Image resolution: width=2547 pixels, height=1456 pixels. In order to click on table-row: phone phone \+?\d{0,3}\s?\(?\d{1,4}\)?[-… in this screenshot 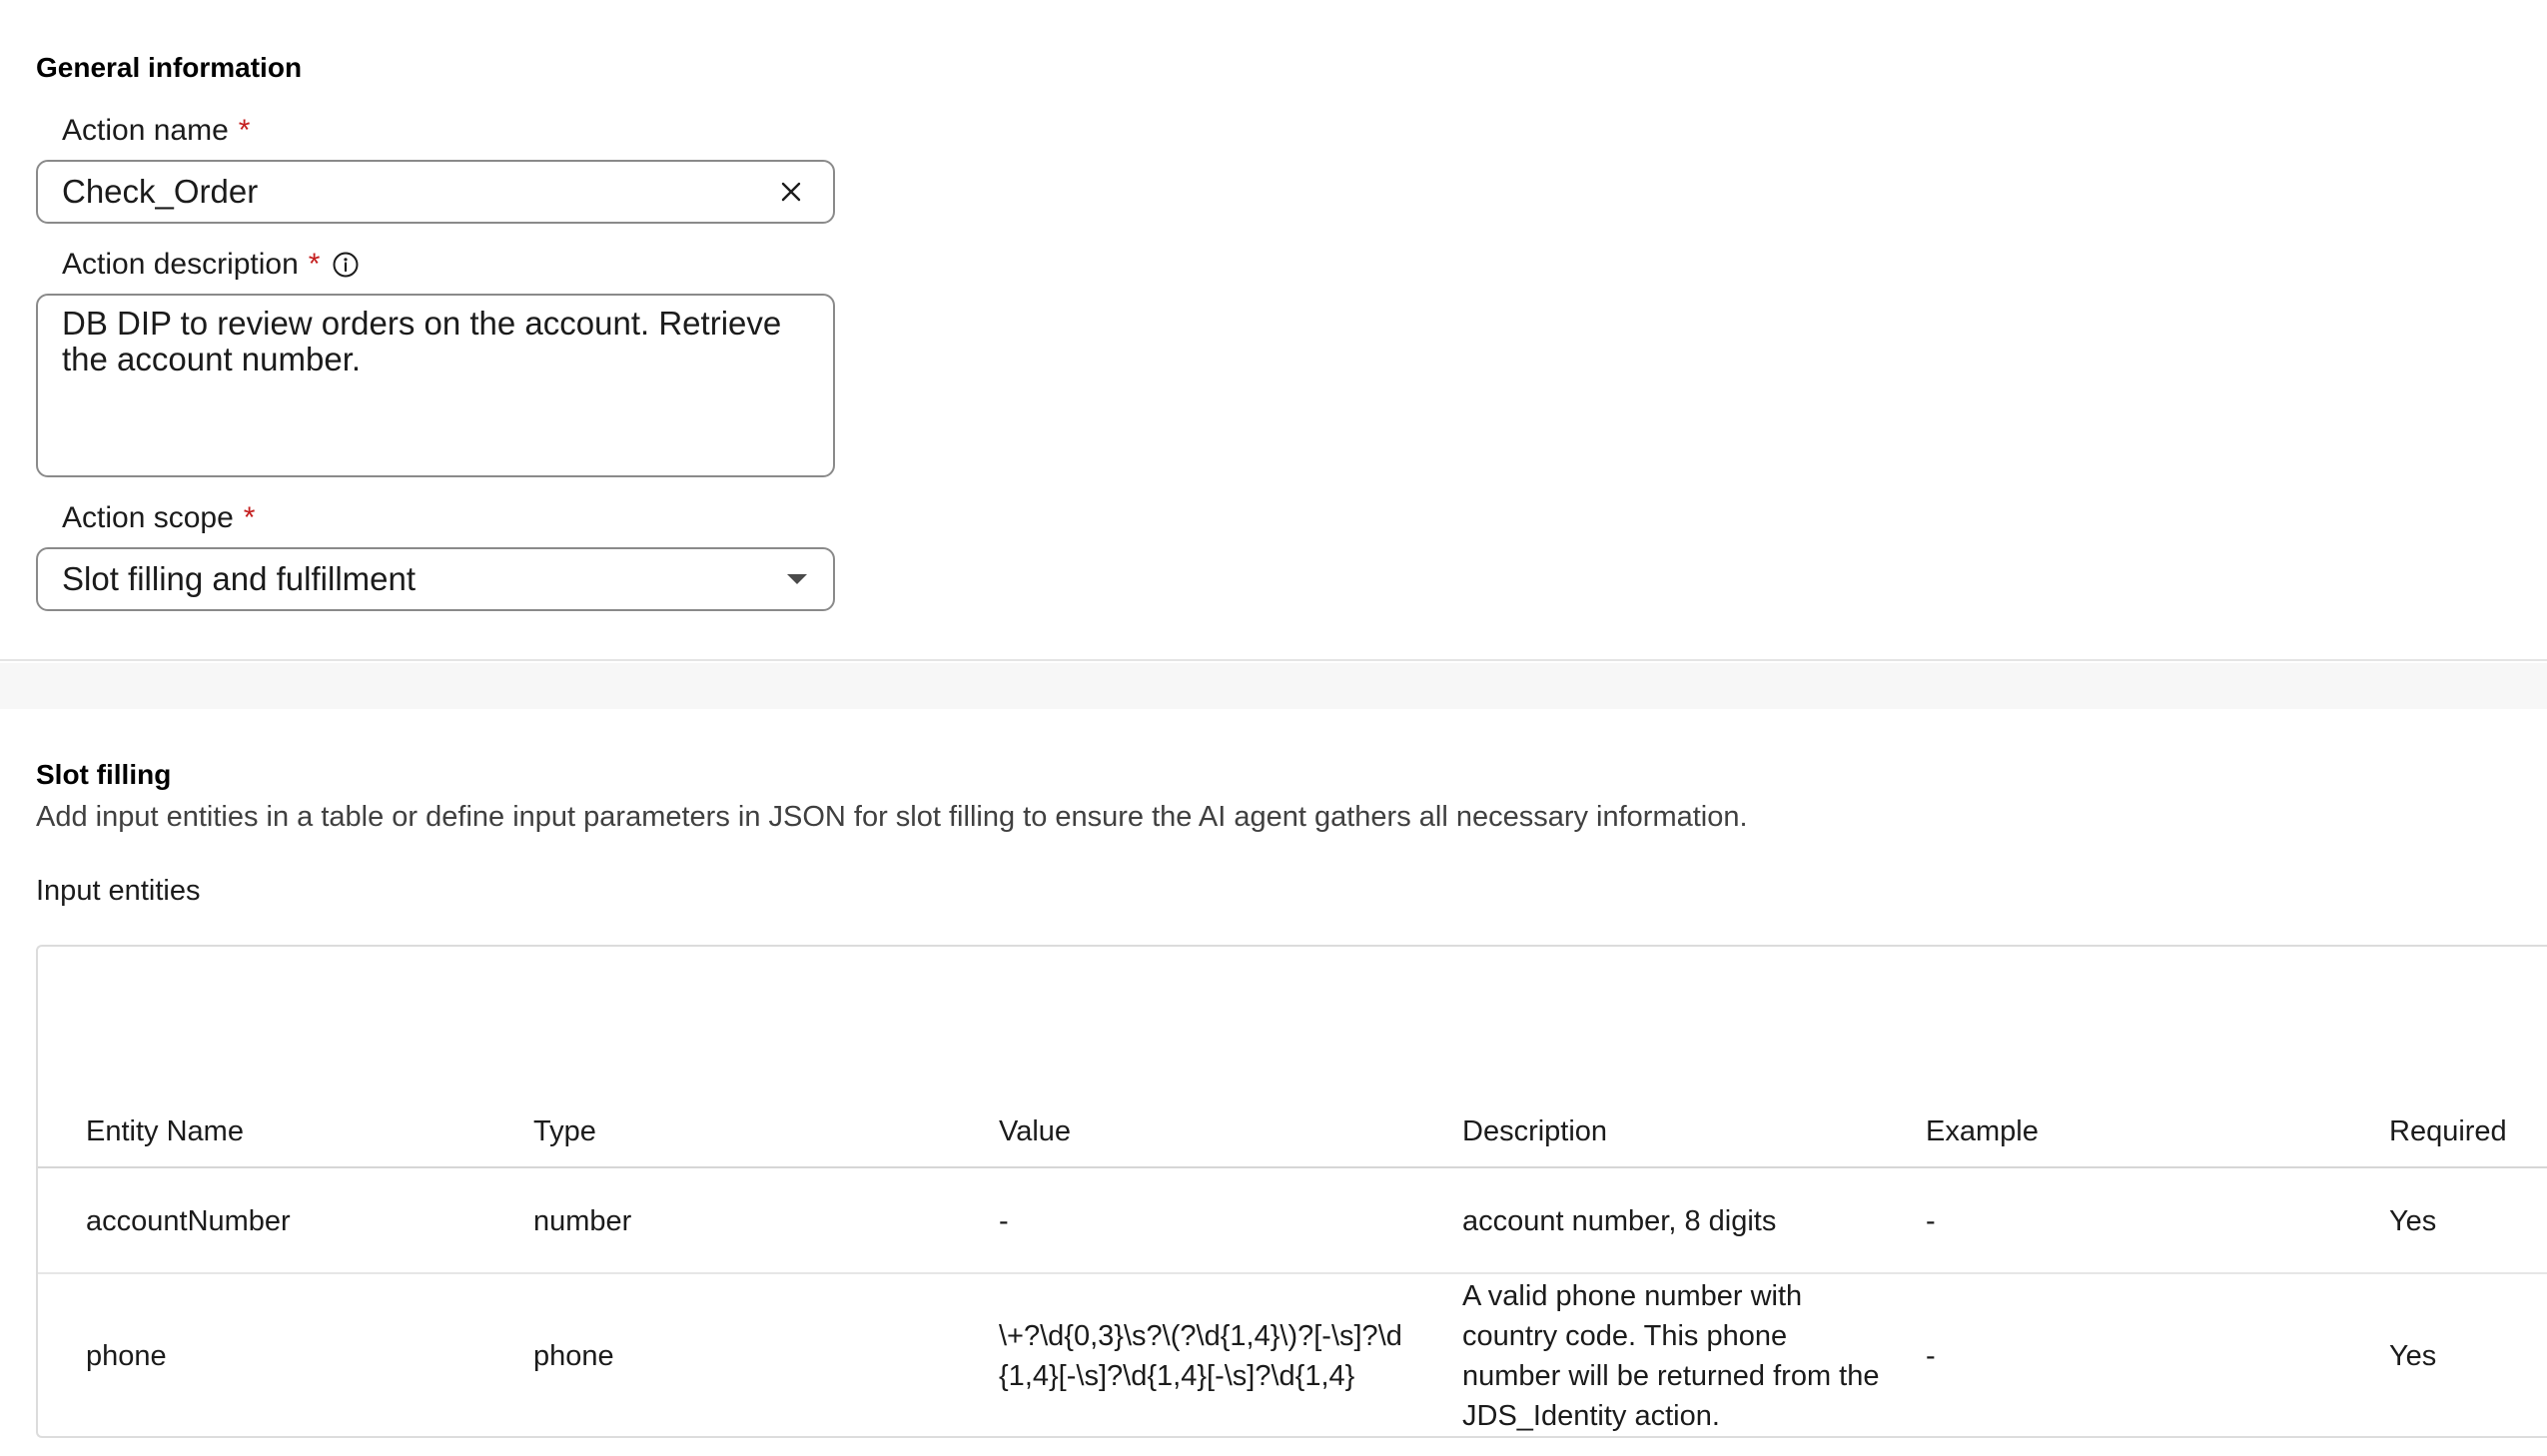, I will do `click(1292, 1356)`.